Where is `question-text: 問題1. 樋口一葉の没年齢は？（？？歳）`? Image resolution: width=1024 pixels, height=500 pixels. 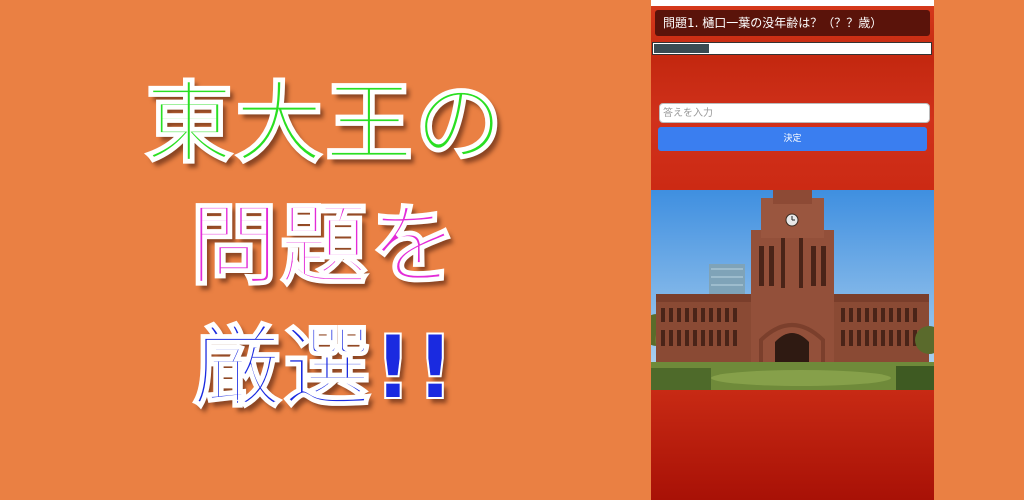
question-text: 問題1. 樋口一葉の没年齢は？（？？歳） is located at coordinates (792, 23).